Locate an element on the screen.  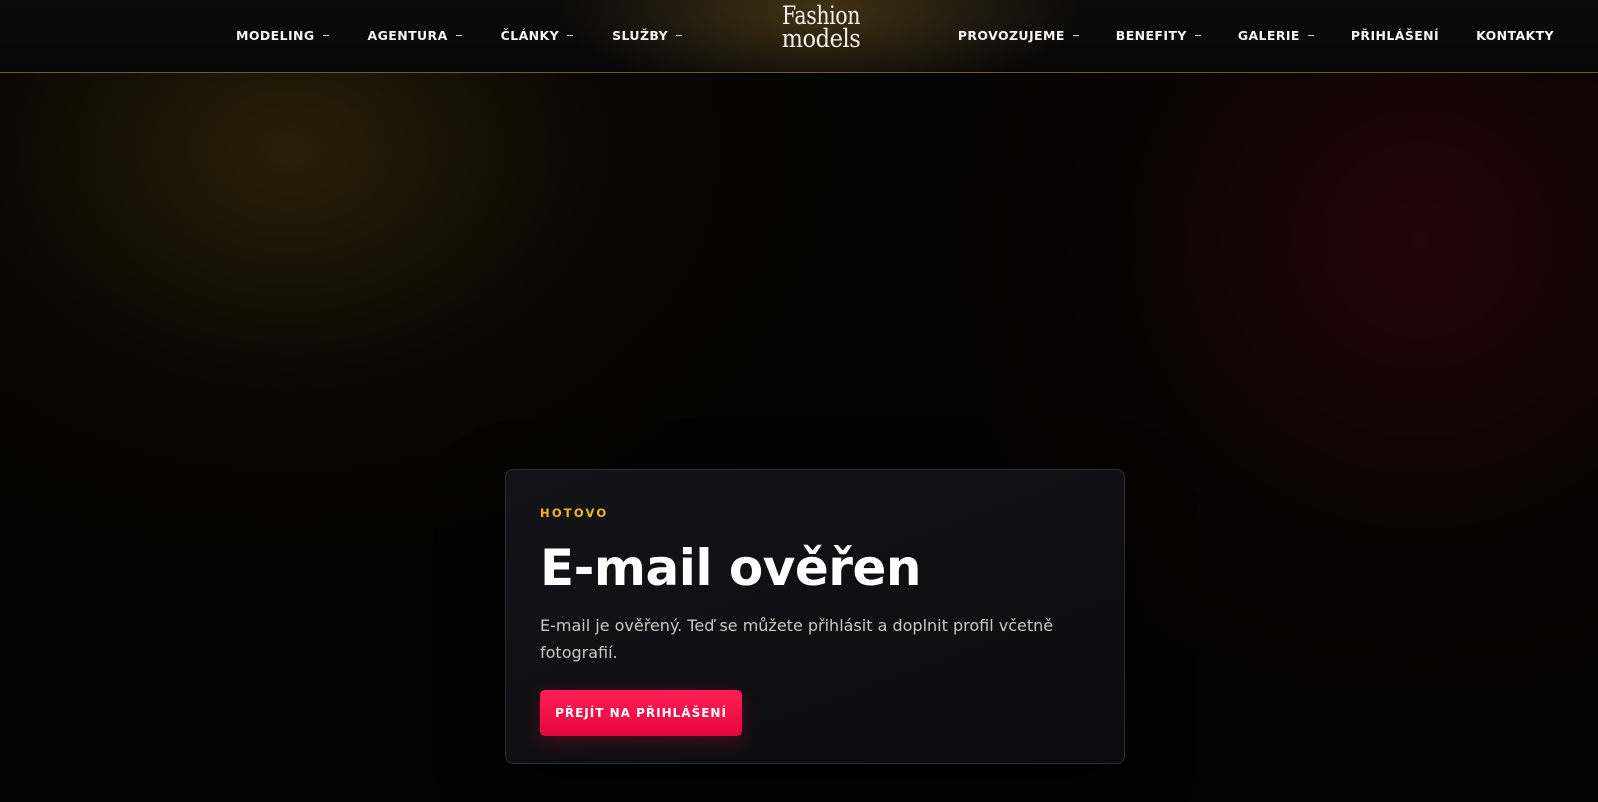
status-eyebrow: HOTOVO is located at coordinates (574, 513).